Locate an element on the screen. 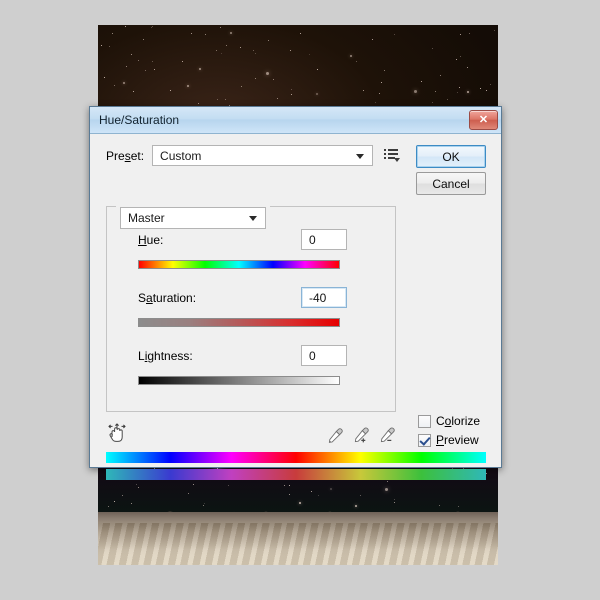 This screenshot has height=600, width=600. spectrum-bar-source is located at coordinates (296, 457).